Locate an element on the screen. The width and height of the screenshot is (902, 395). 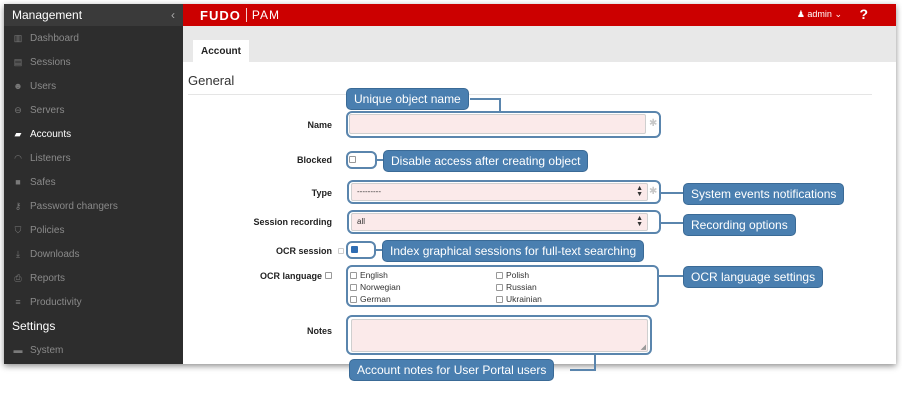
sidebar-item-label: Password changers is located at coordinates (74, 206).